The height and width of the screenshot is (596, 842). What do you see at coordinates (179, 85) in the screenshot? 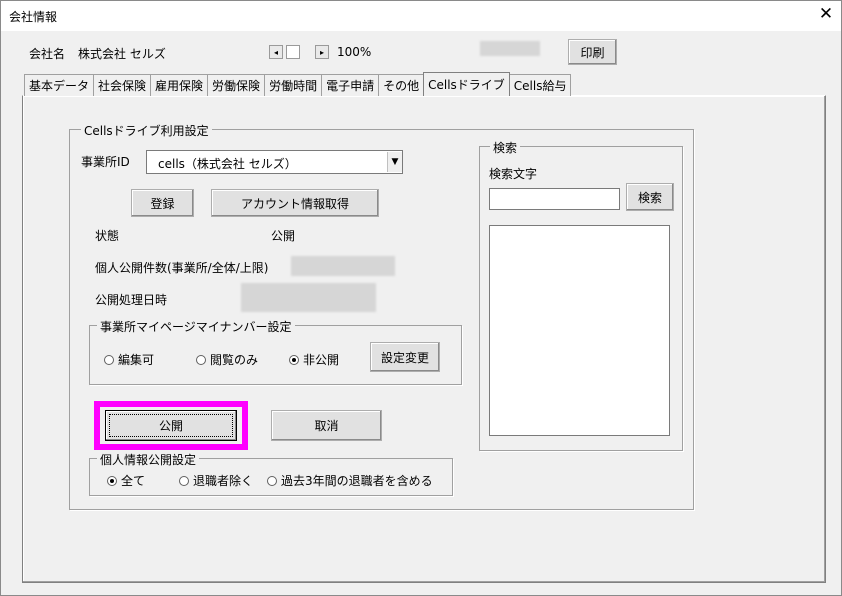
I see `tab-employment-insurance: 雇用保険` at bounding box center [179, 85].